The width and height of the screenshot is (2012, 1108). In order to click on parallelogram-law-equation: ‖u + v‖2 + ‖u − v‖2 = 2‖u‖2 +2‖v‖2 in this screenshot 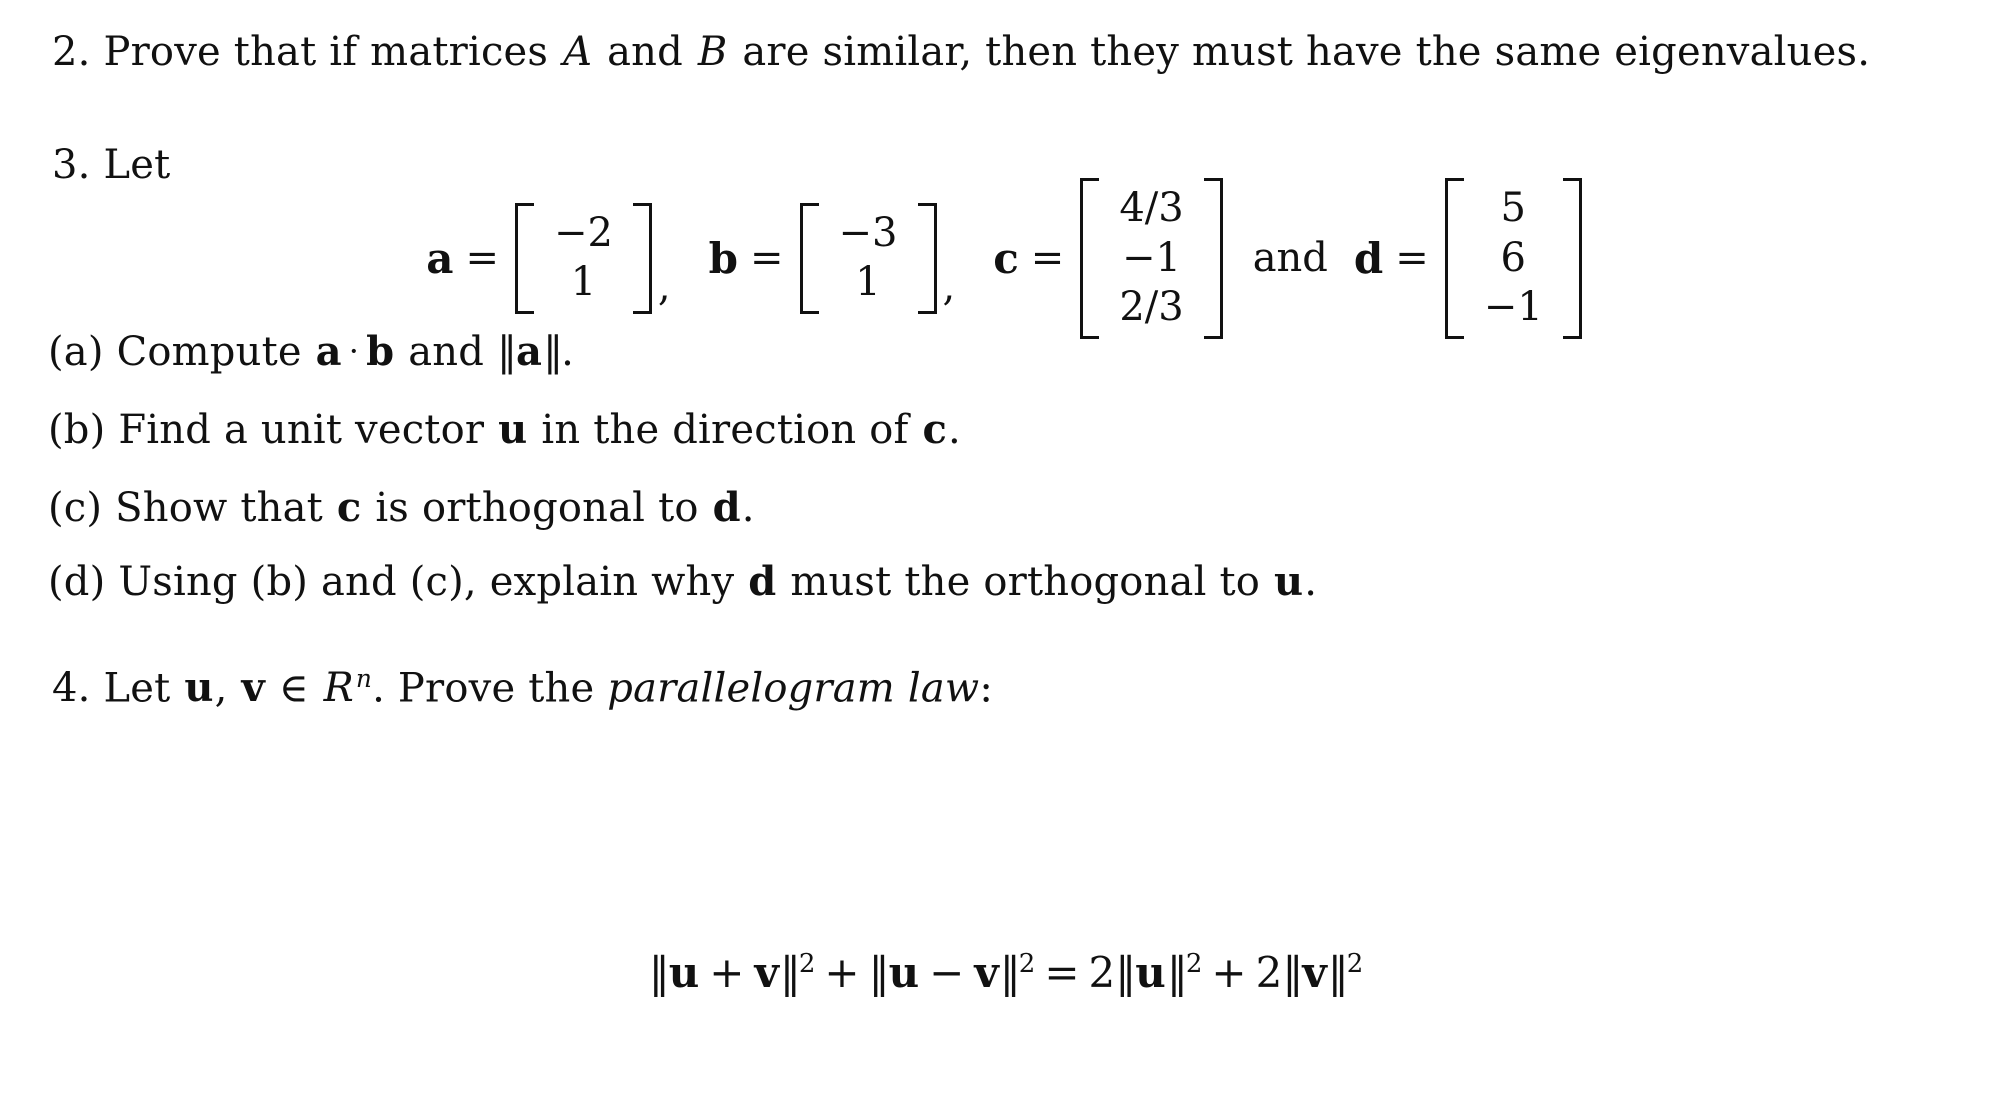, I will do `click(1006, 972)`.